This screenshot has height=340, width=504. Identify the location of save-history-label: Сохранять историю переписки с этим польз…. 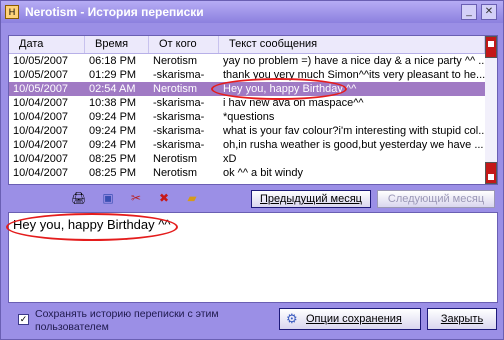
(127, 320).